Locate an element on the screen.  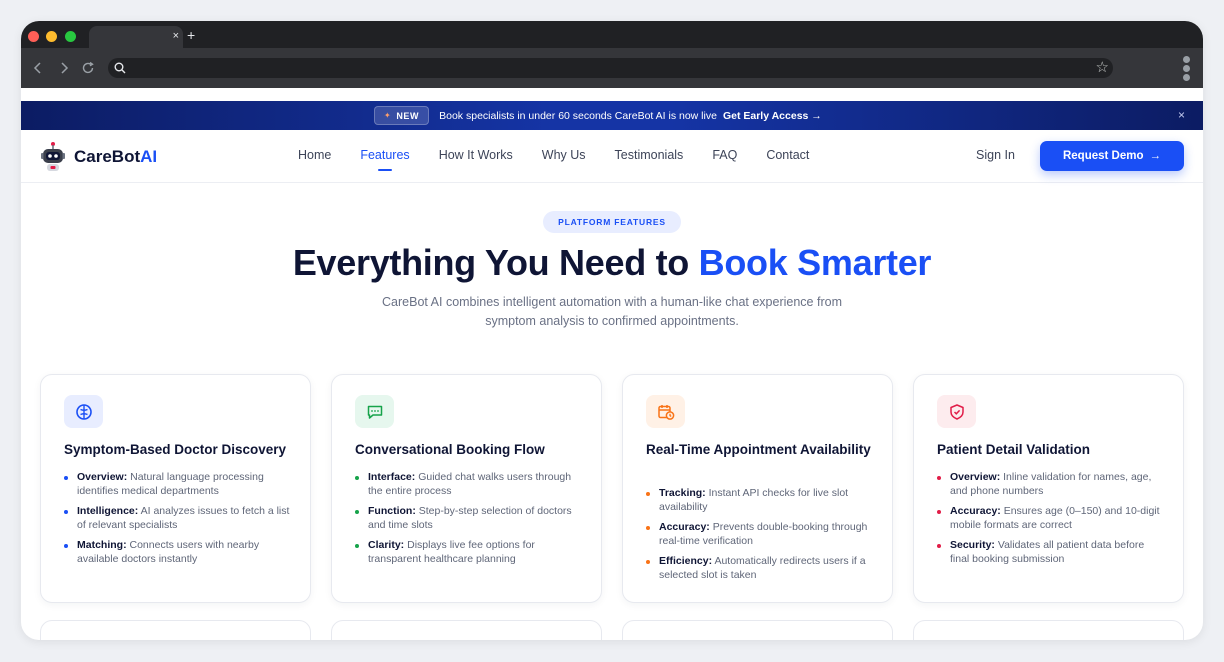
feature-card-title: Real-Time Appointment Availability is located at coordinates (758, 449).